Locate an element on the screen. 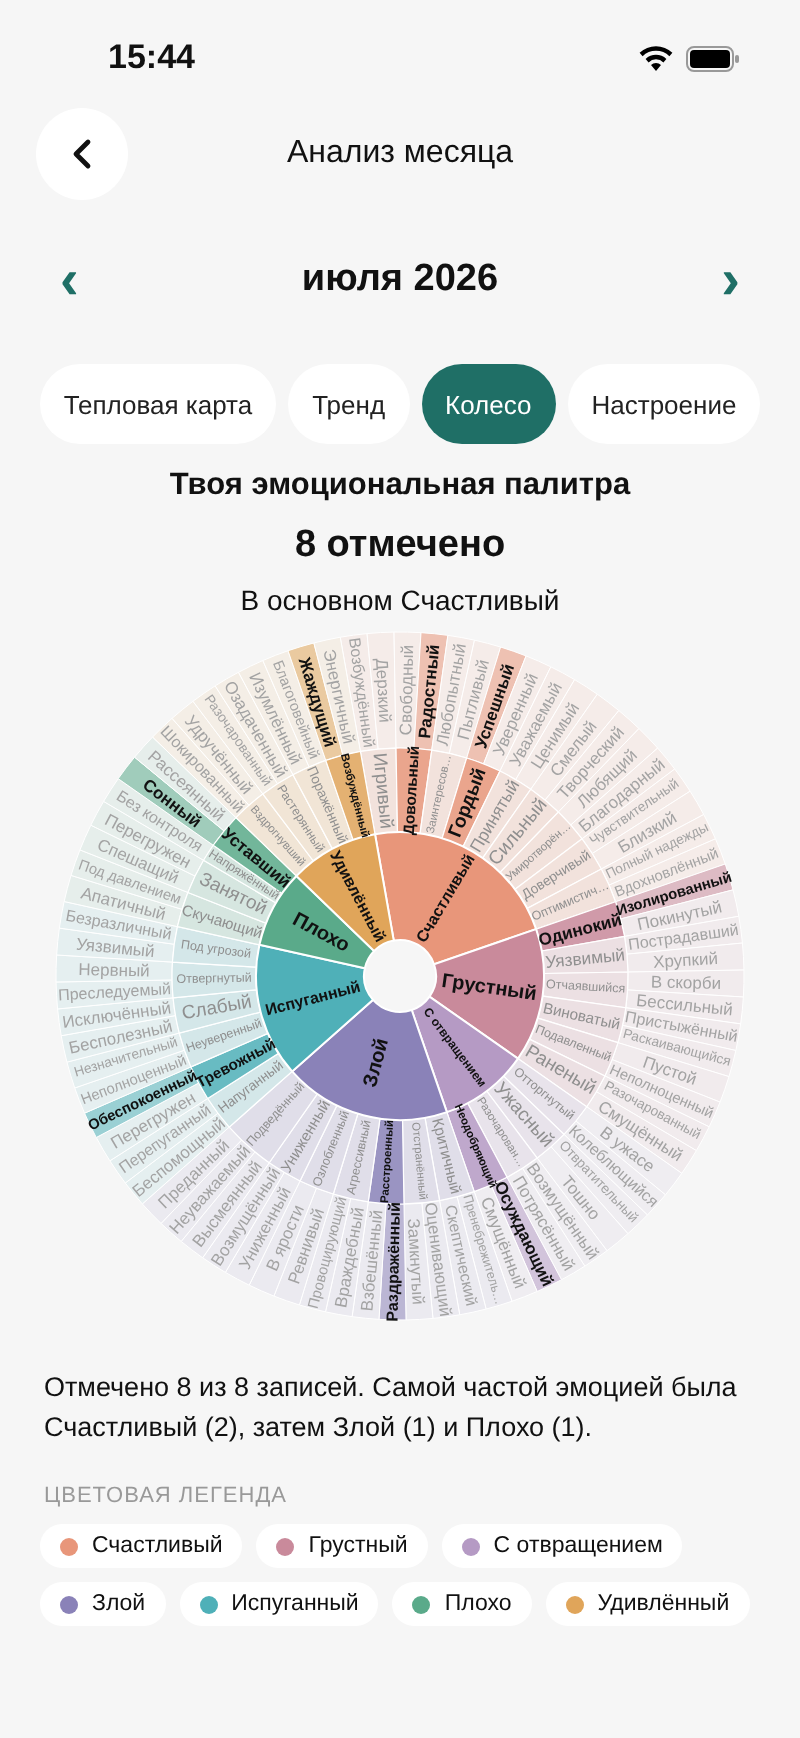  emotion-label: Игривый is located at coordinates (382, 790).